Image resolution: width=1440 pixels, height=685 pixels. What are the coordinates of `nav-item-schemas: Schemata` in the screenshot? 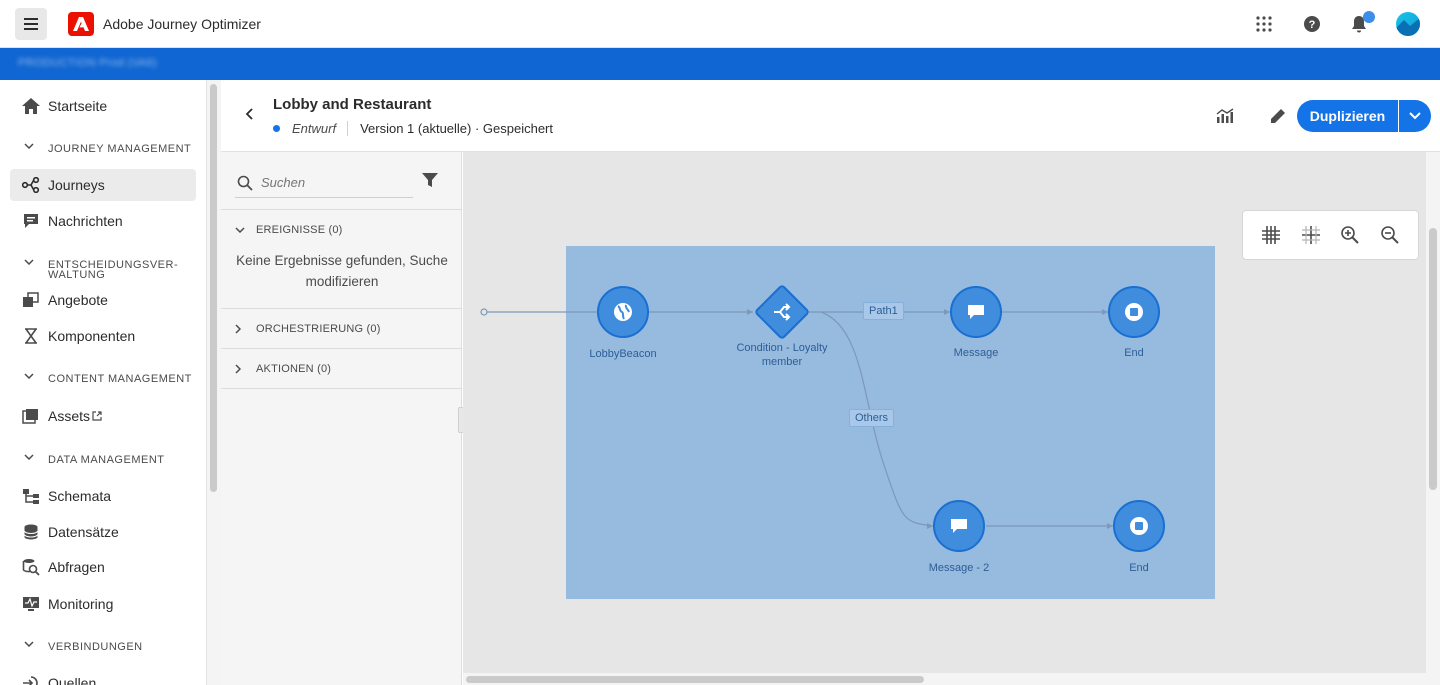 It's located at (103, 496).